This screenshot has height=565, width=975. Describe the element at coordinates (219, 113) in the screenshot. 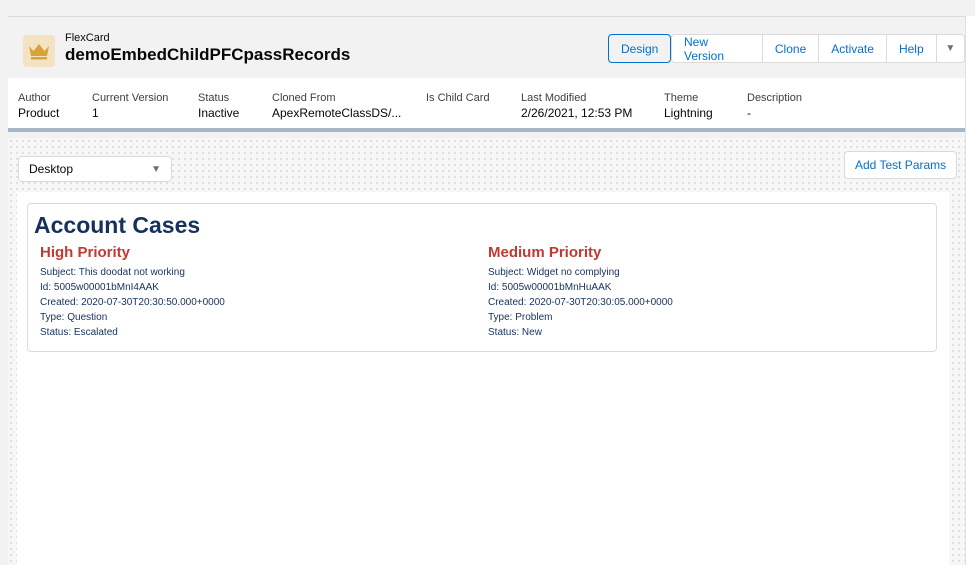

I see `info-status-value: Inactive` at that location.